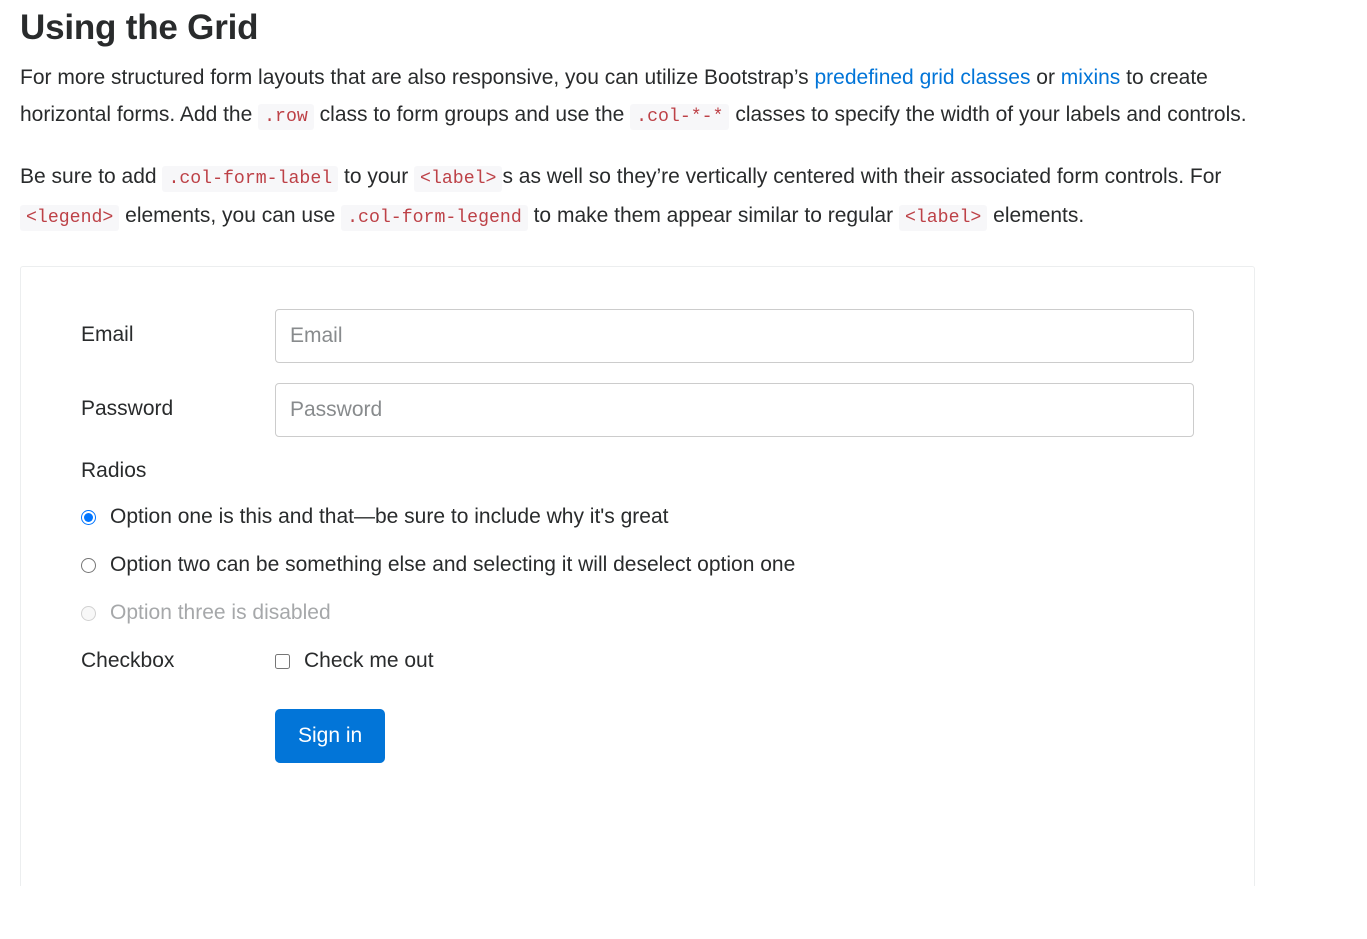 The height and width of the screenshot is (939, 1367). What do you see at coordinates (88, 613) in the screenshot?
I see `radio-input-three` at bounding box center [88, 613].